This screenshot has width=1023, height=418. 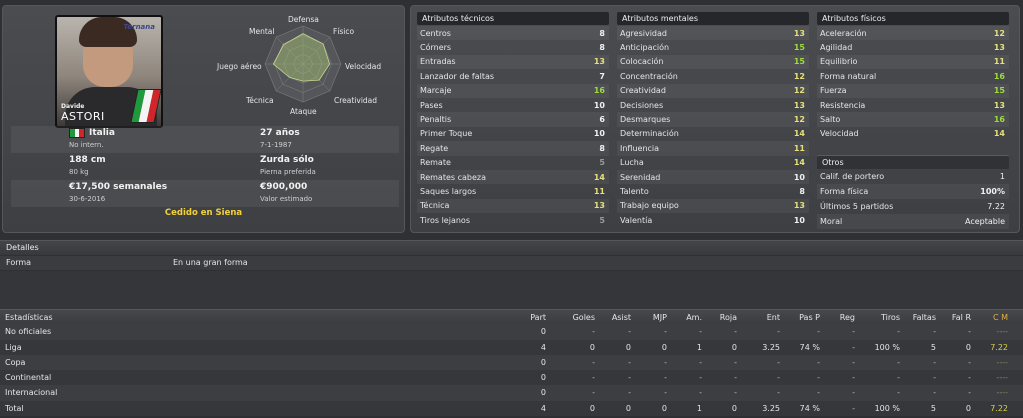 What do you see at coordinates (951, 317) in the screenshot?
I see `stats-column-header: Fal R` at bounding box center [951, 317].